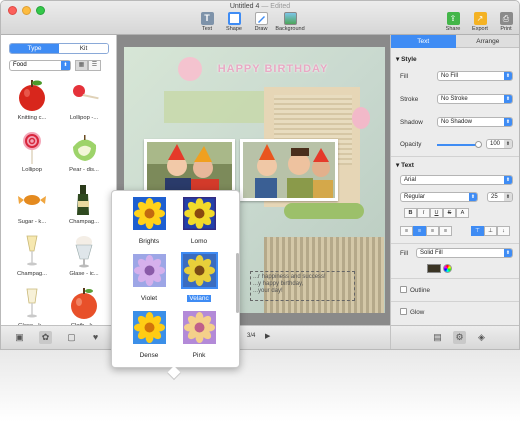  I want to click on align-bottom-icon: ↓, so click(503, 231).